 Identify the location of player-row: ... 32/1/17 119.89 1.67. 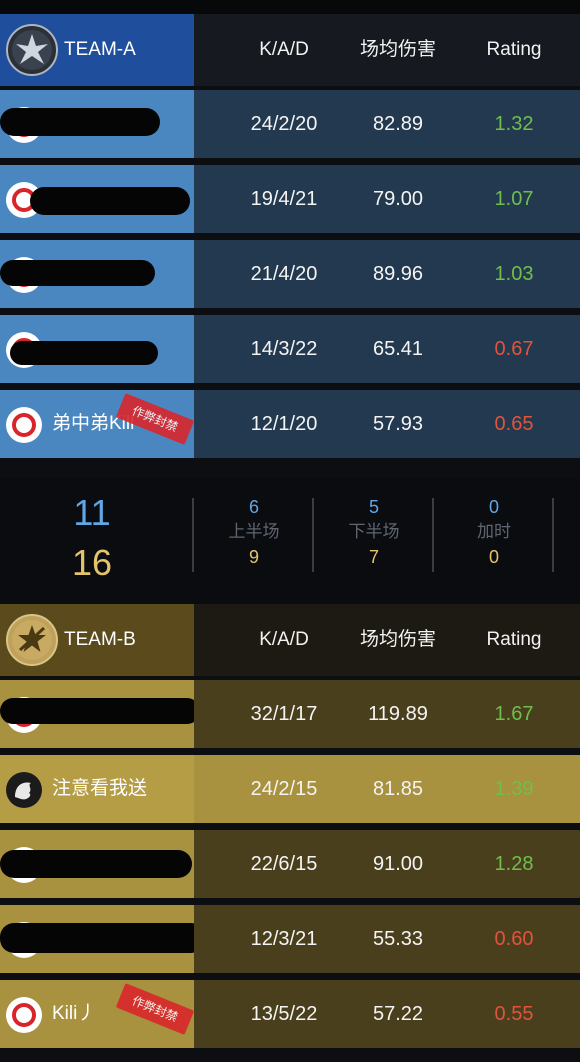
(290, 714).